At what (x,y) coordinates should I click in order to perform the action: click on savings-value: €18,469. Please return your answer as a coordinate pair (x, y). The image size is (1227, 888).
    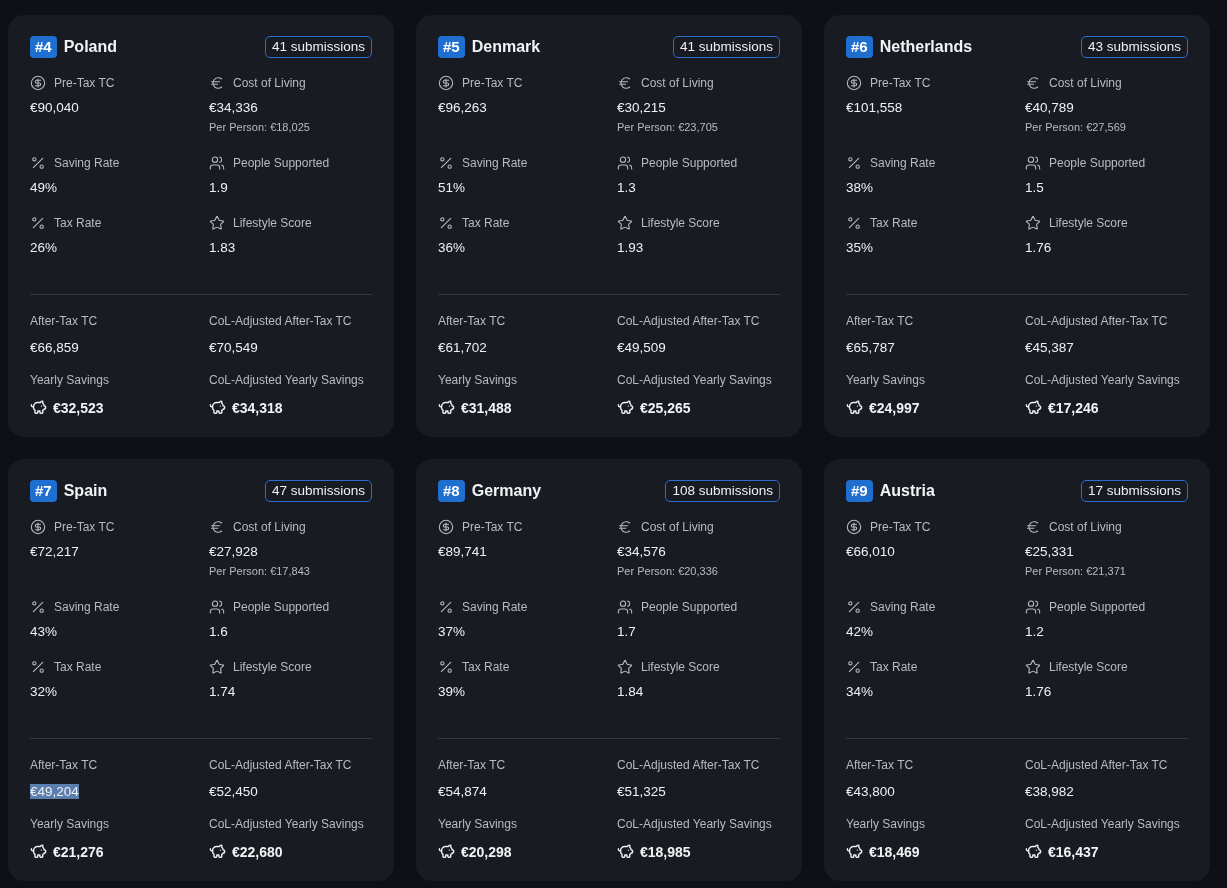
    Looking at the image, I should click on (894, 851).